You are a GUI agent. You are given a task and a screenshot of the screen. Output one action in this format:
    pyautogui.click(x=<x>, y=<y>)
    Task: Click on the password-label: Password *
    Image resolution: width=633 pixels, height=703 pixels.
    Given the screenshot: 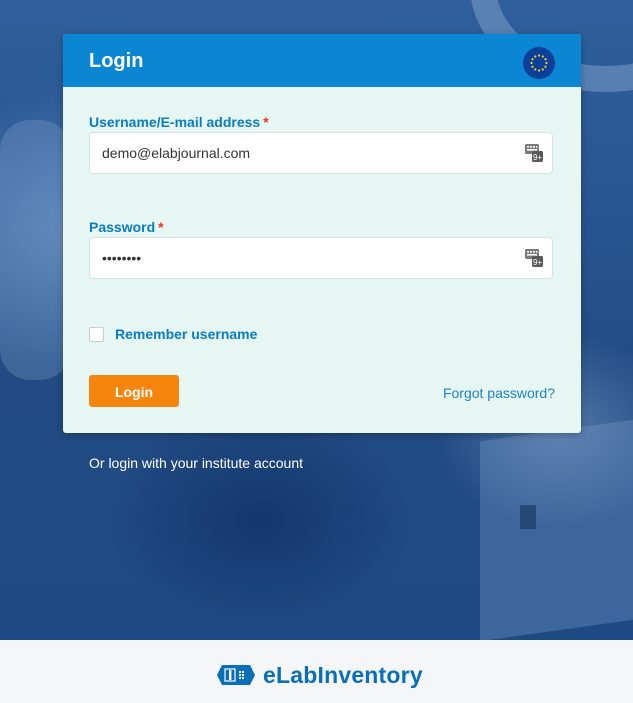 What is the action you would take?
    pyautogui.click(x=126, y=227)
    